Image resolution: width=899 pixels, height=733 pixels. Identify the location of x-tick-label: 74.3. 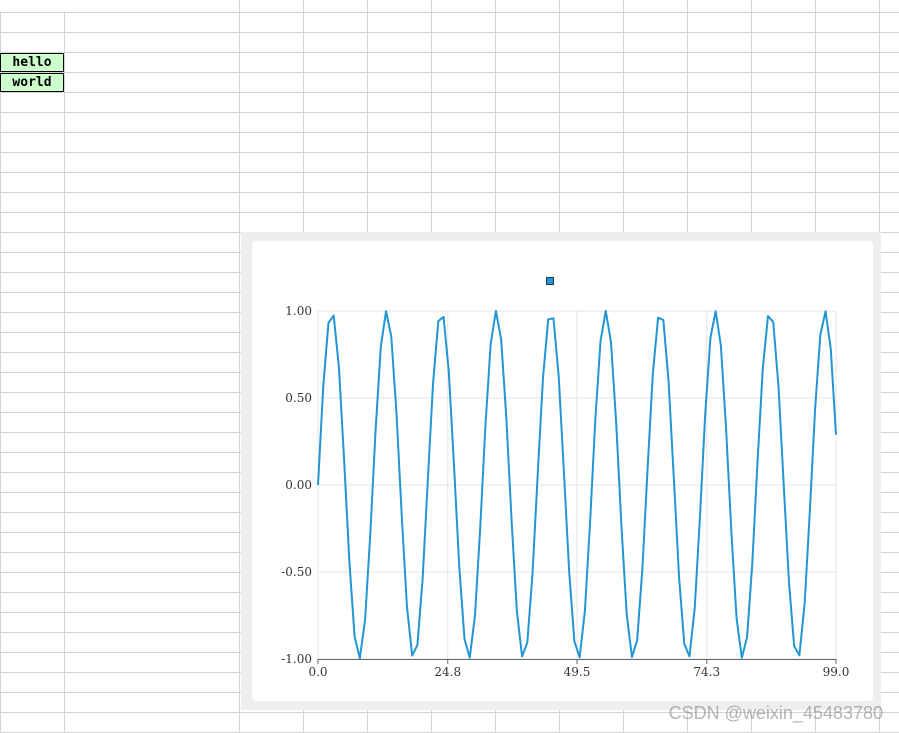
(706, 672).